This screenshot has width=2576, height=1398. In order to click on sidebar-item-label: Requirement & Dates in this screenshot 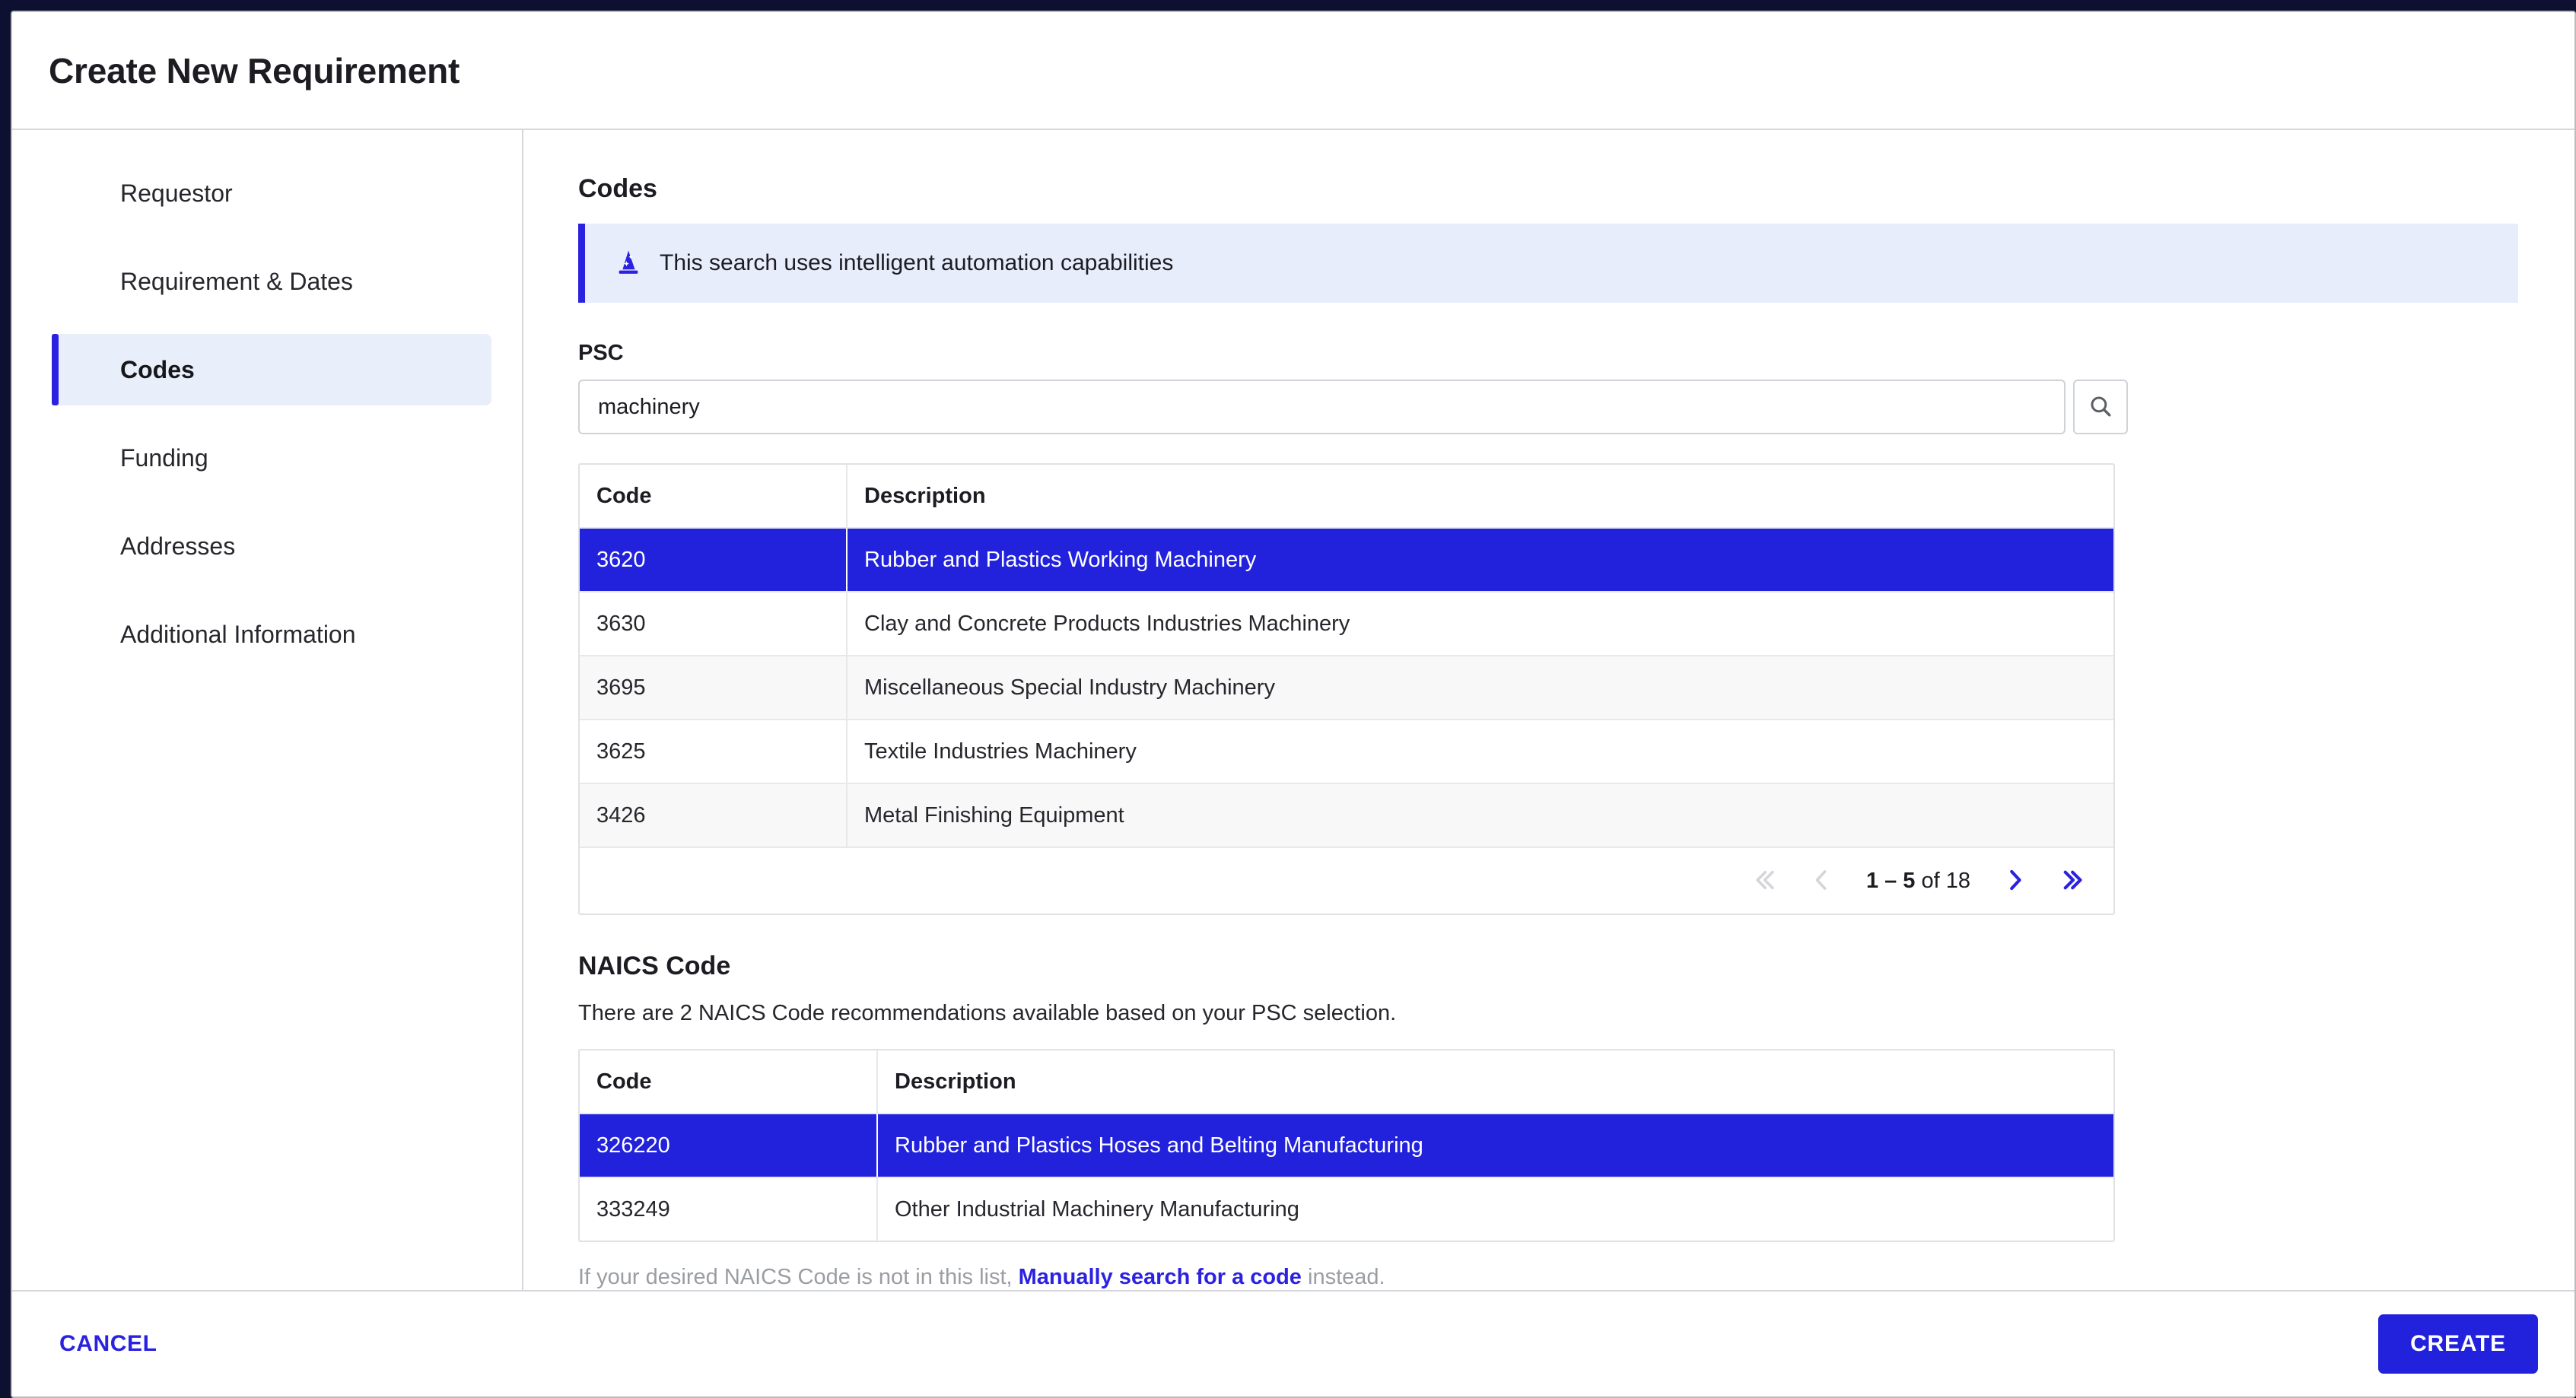, I will do `click(236, 281)`.